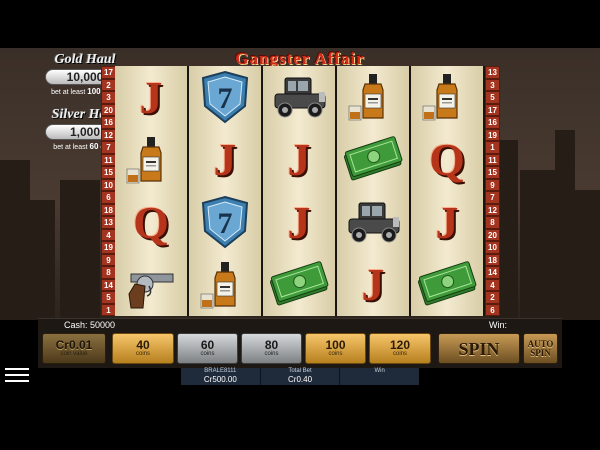 The image size is (600, 450). I want to click on payline-number: 5, so click(492, 97).